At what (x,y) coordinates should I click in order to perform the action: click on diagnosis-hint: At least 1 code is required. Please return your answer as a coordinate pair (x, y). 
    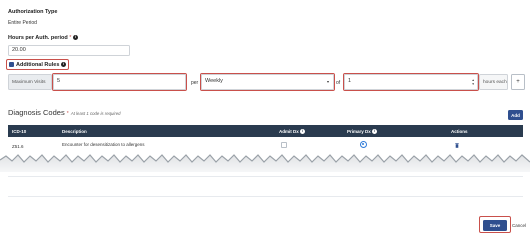
    Looking at the image, I should click on (95, 113).